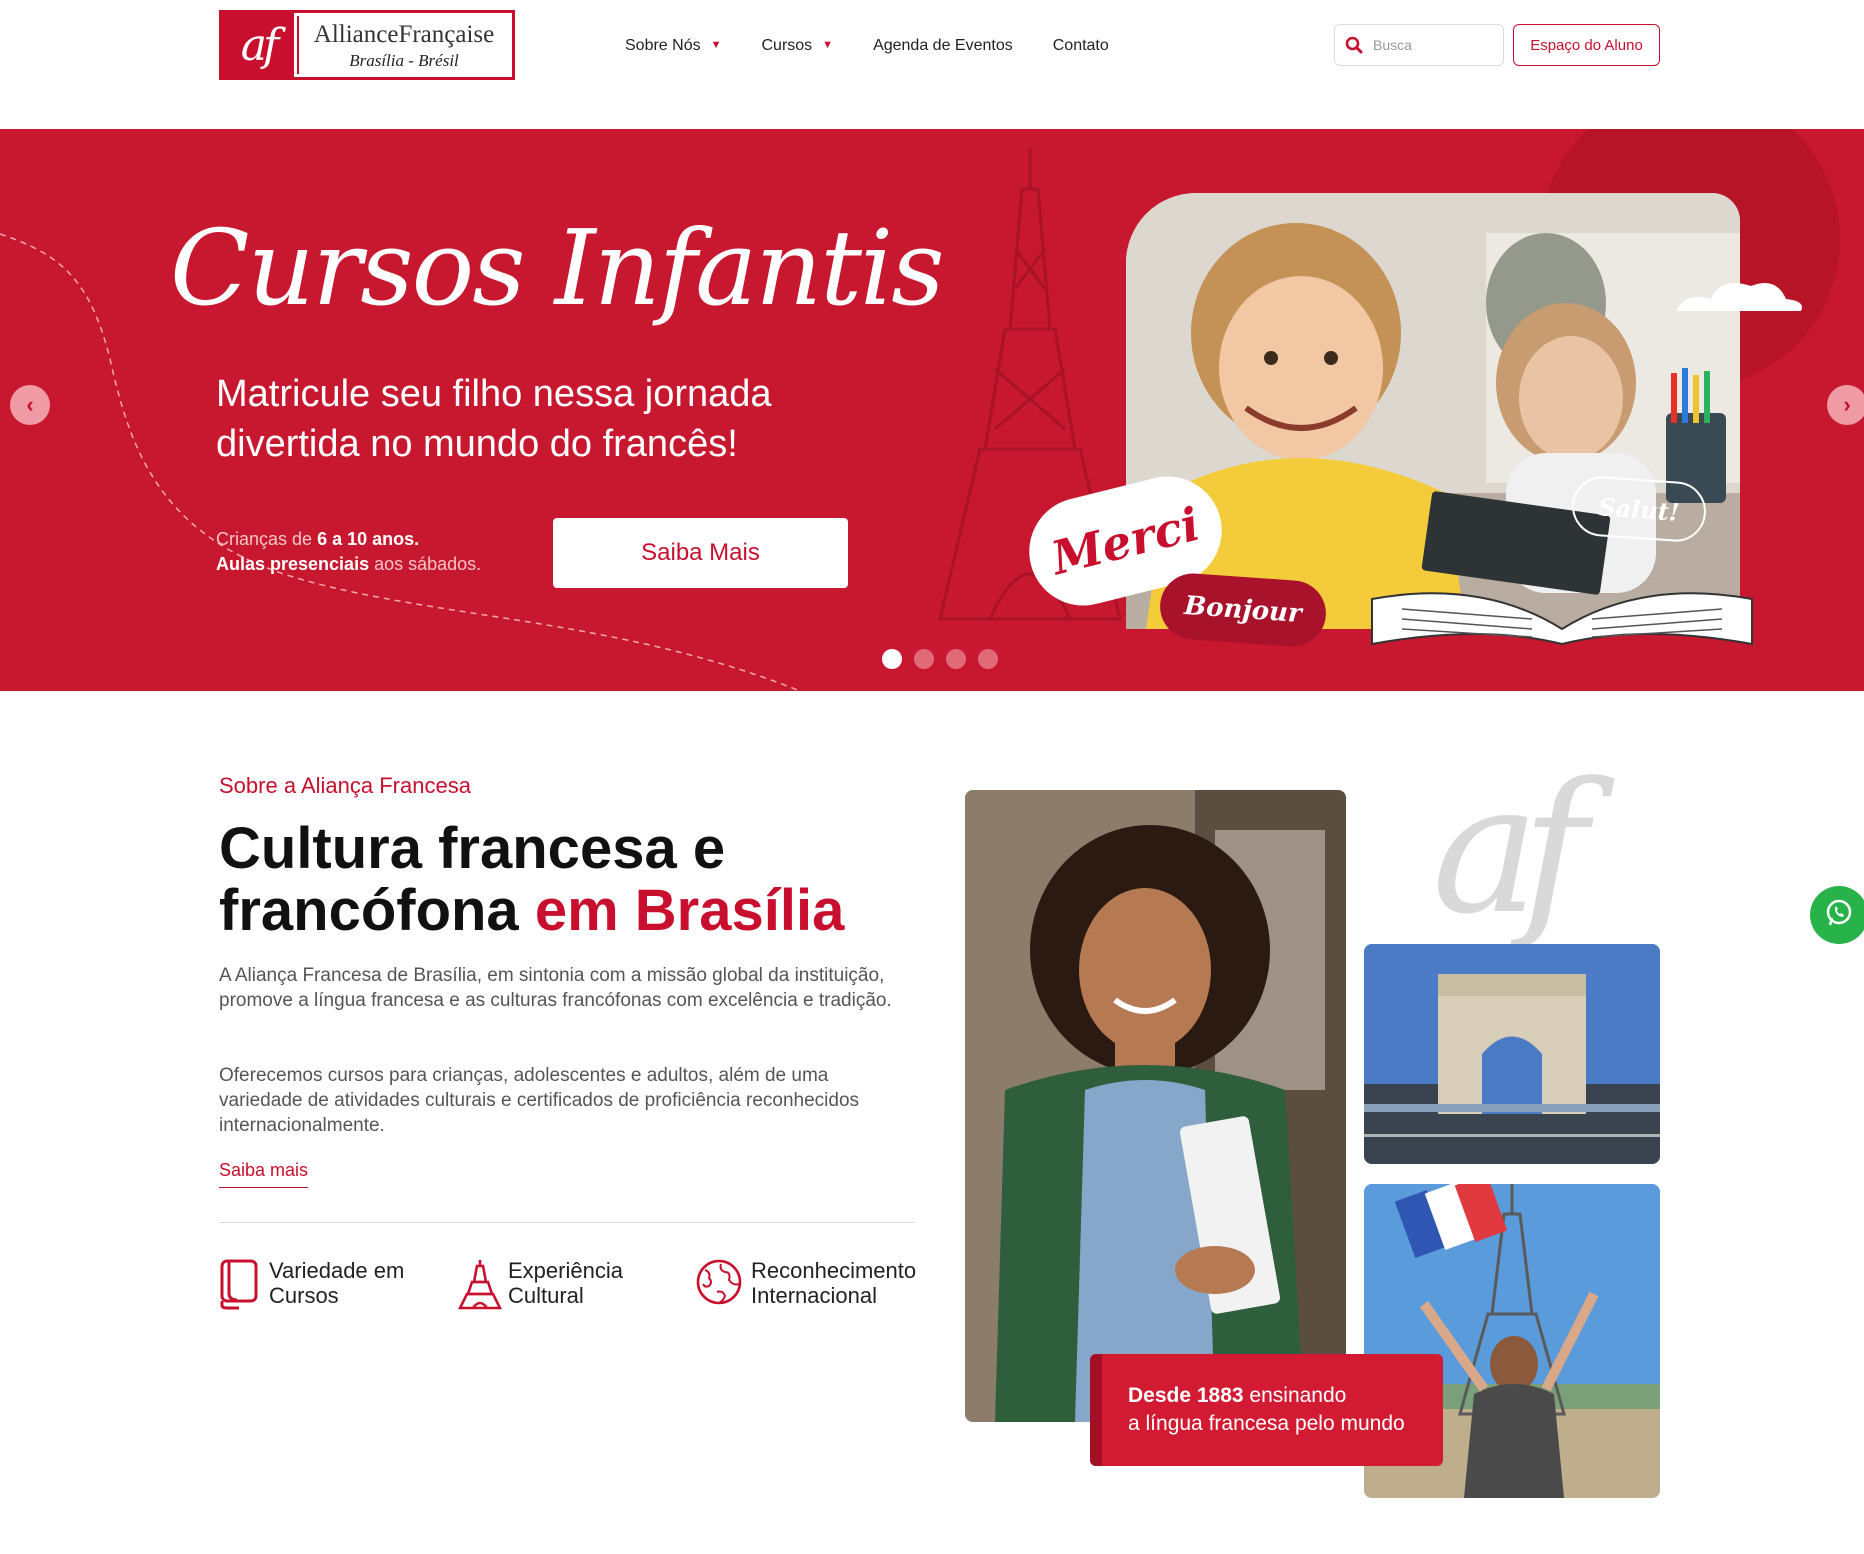 The image size is (1864, 1554). Describe the element at coordinates (1155, 1106) in the screenshot. I see `student-woman-photo` at that location.